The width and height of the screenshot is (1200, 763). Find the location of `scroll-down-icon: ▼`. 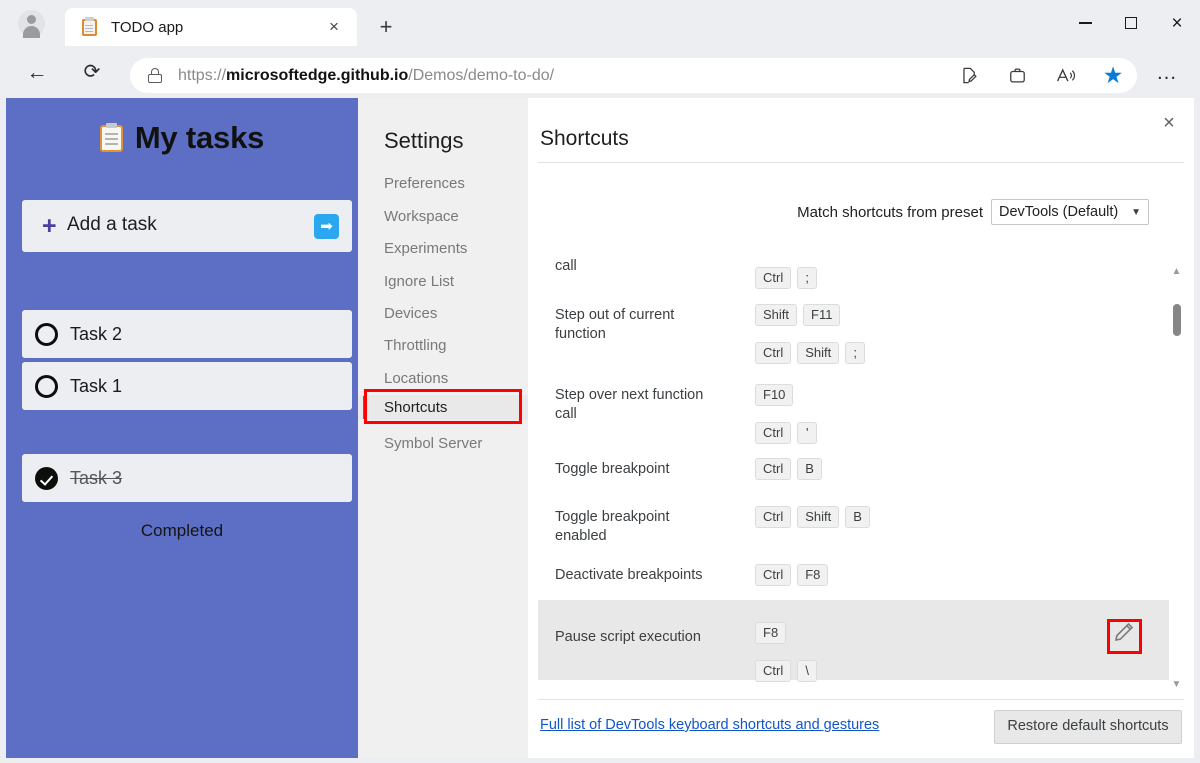

scroll-down-icon: ▼ is located at coordinates (1176, 684).